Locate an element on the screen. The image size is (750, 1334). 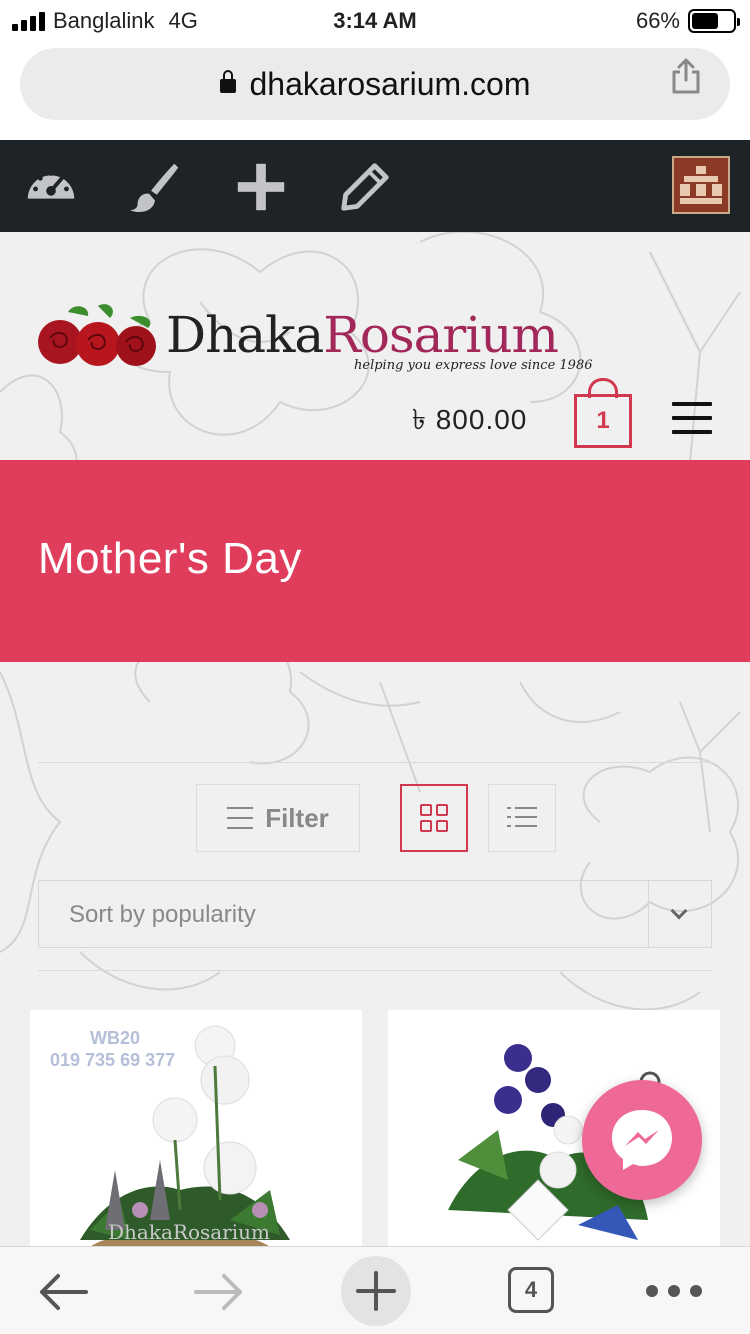
grid-view-button is located at coordinates (434, 818).